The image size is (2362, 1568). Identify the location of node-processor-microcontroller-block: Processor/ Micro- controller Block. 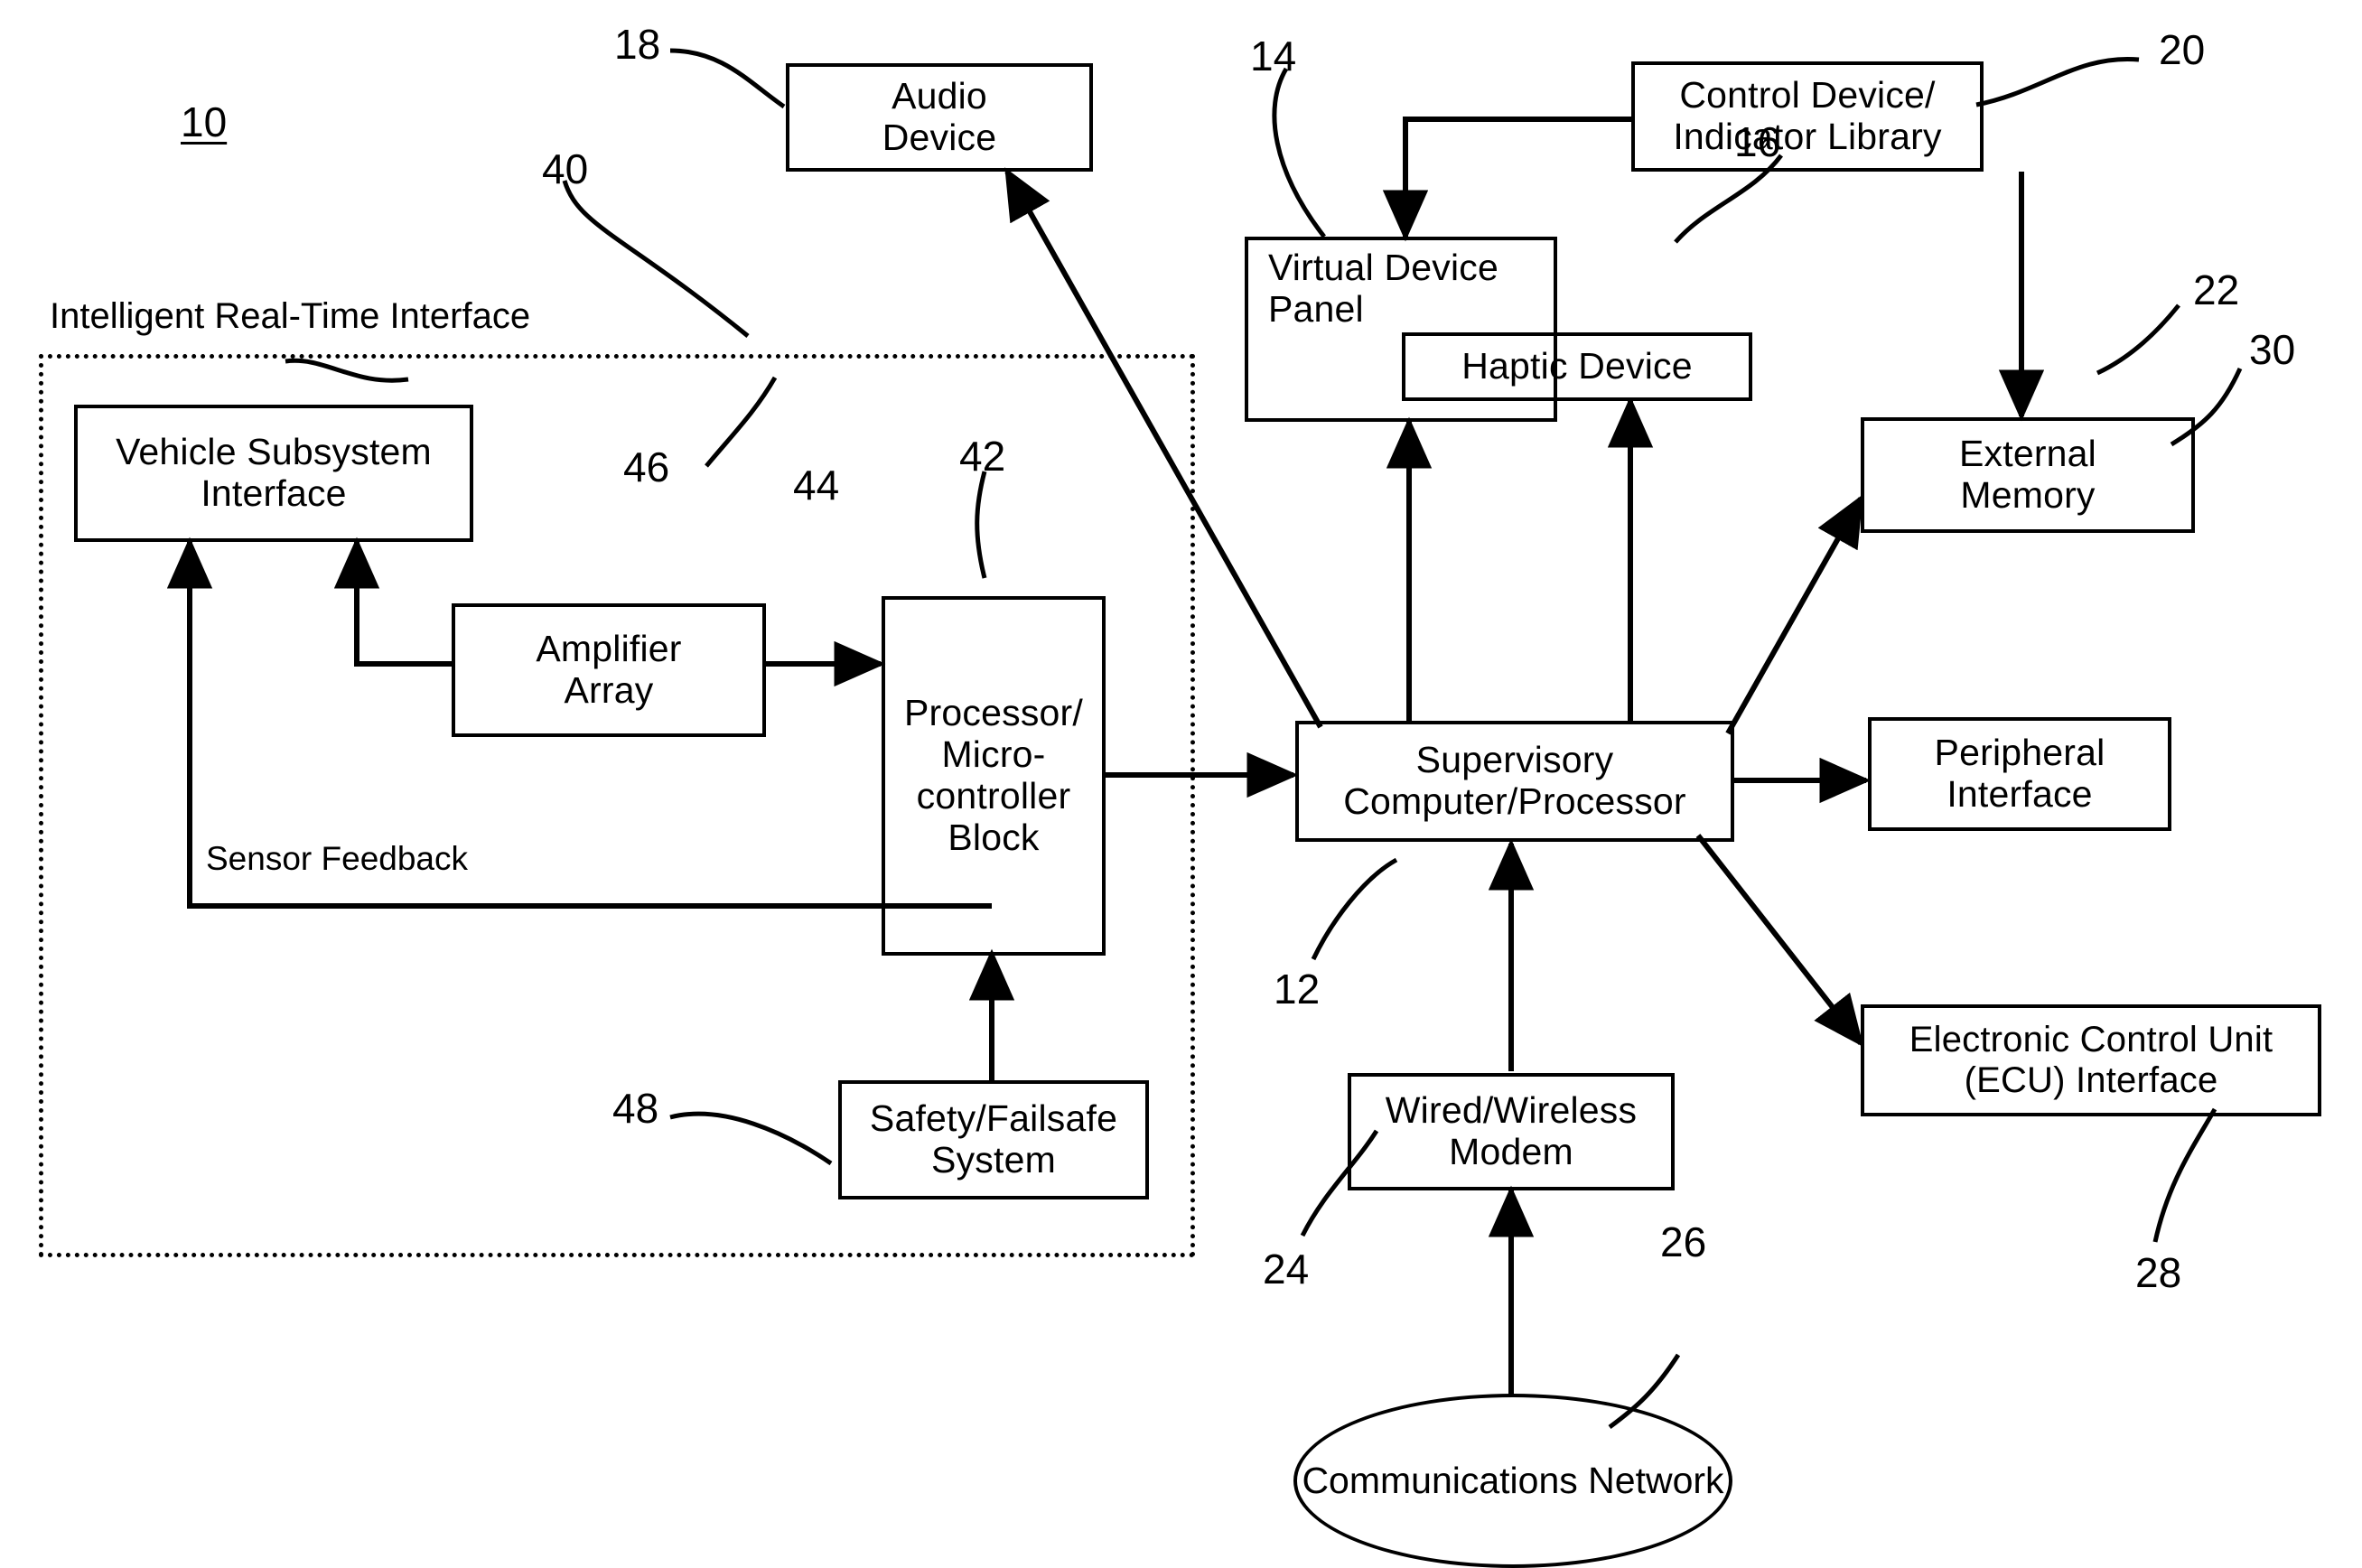
(994, 776).